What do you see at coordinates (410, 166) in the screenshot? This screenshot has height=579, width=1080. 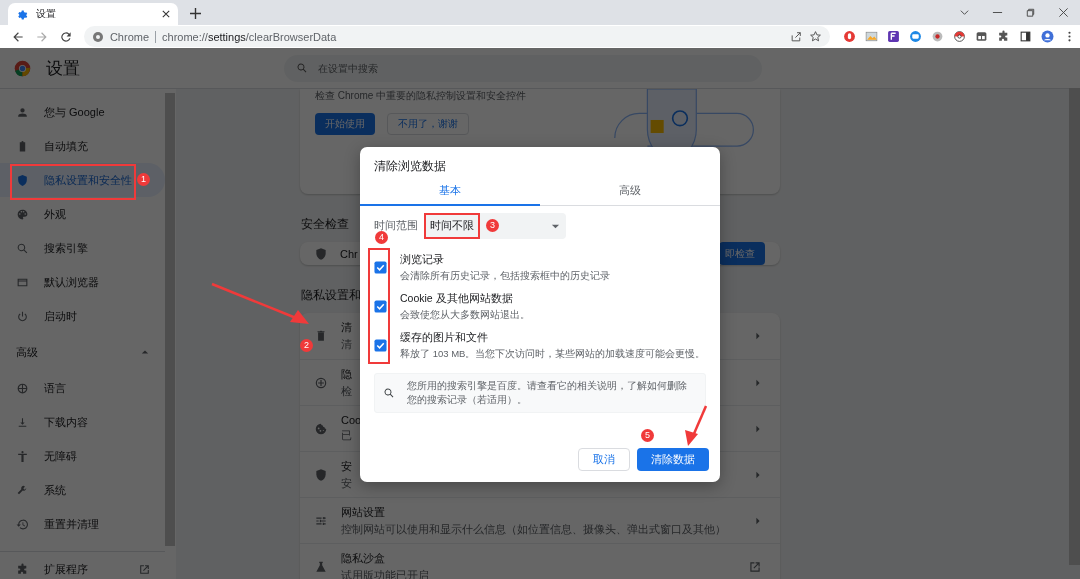 I see `dialog-title: 清除浏览数据` at bounding box center [410, 166].